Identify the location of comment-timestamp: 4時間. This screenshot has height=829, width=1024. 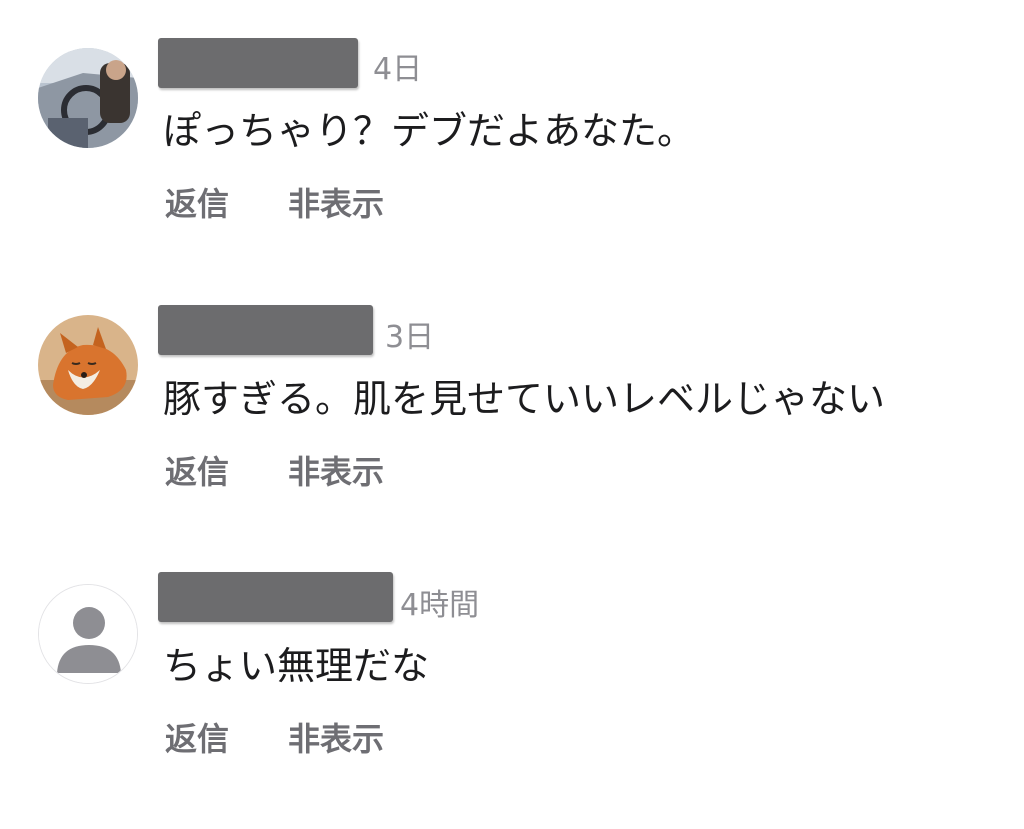
(440, 605).